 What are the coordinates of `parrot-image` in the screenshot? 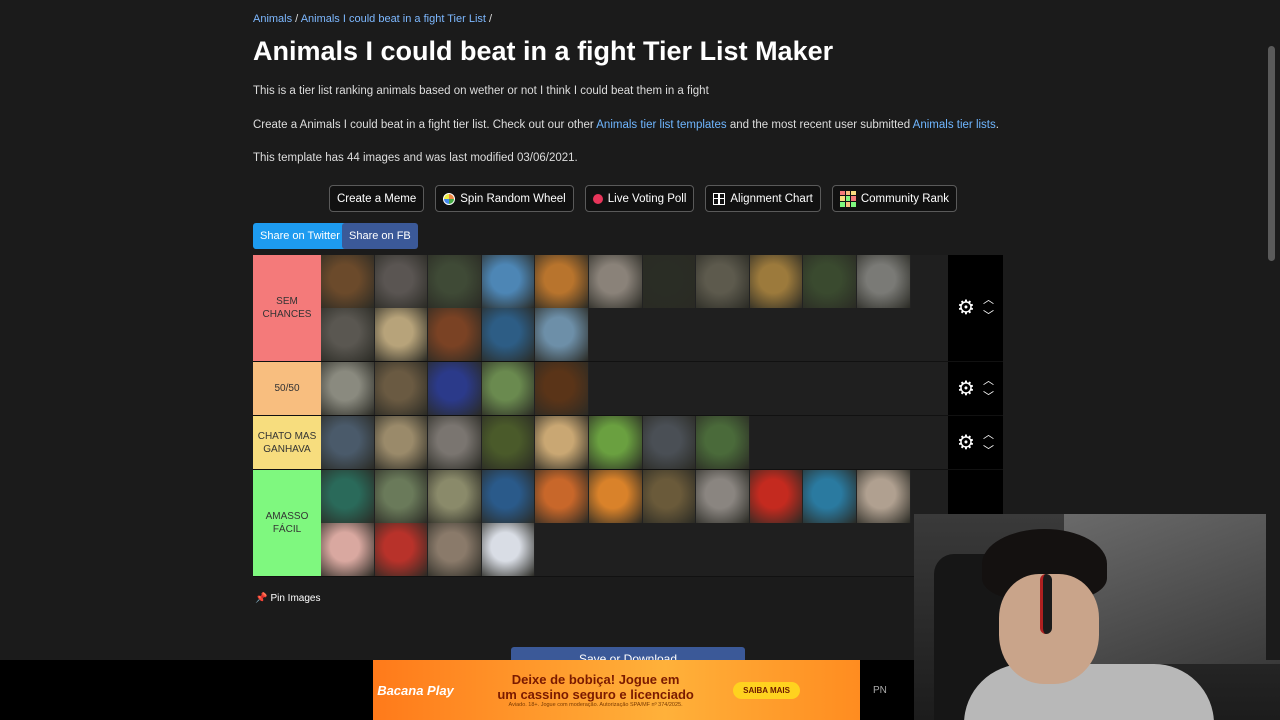 It's located at (401, 549).